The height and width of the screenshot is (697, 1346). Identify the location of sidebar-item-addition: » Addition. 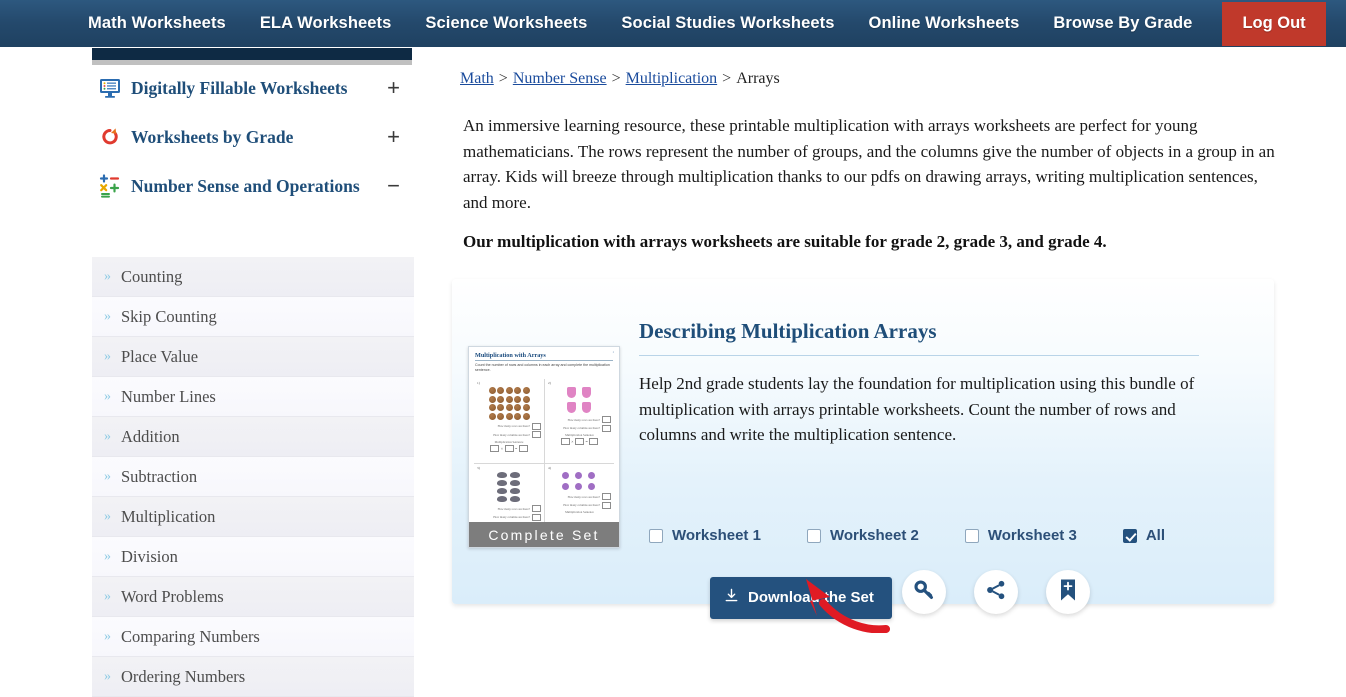
(253, 437).